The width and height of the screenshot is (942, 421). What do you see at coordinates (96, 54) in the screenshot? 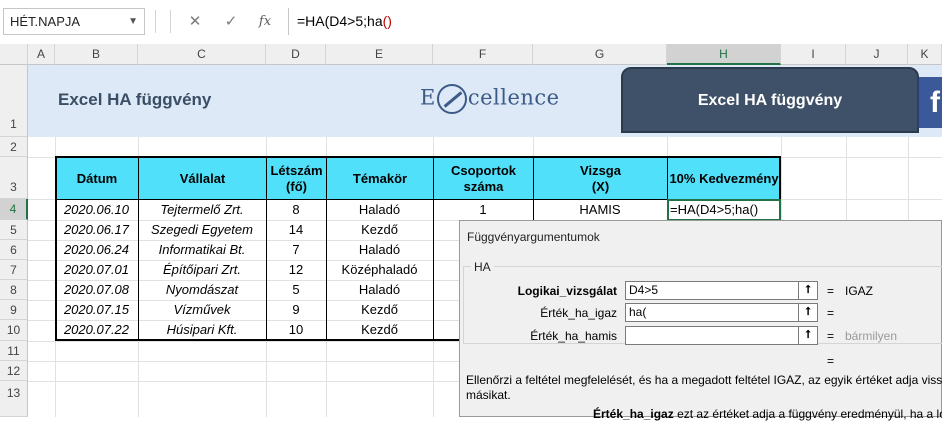
I see `column-header-b: B` at bounding box center [96, 54].